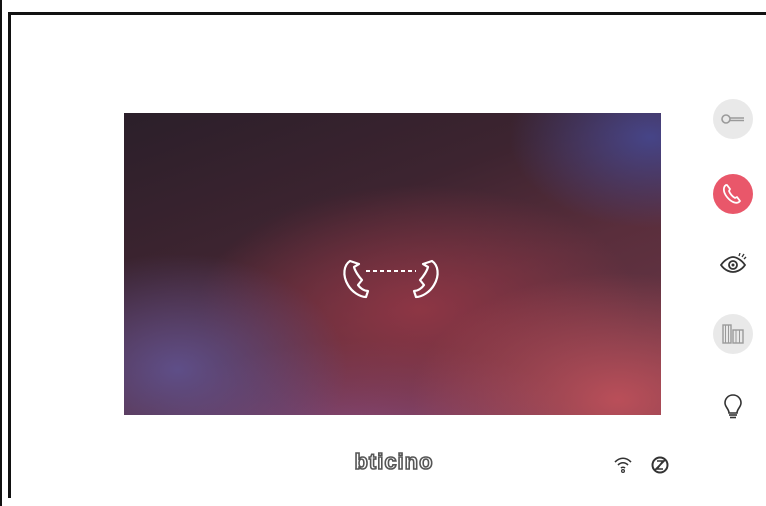 The width and height of the screenshot is (766, 506). I want to click on gates-icon, so click(733, 334).